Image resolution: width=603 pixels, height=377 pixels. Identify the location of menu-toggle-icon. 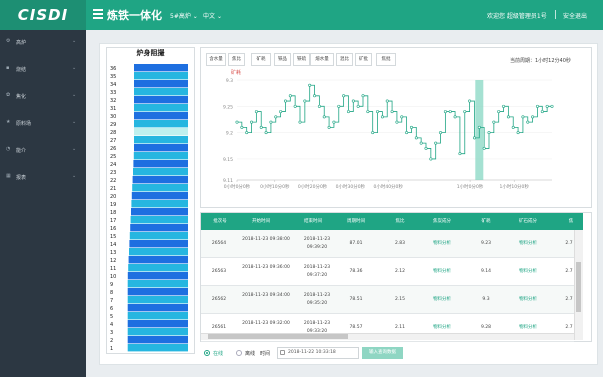
(98, 14).